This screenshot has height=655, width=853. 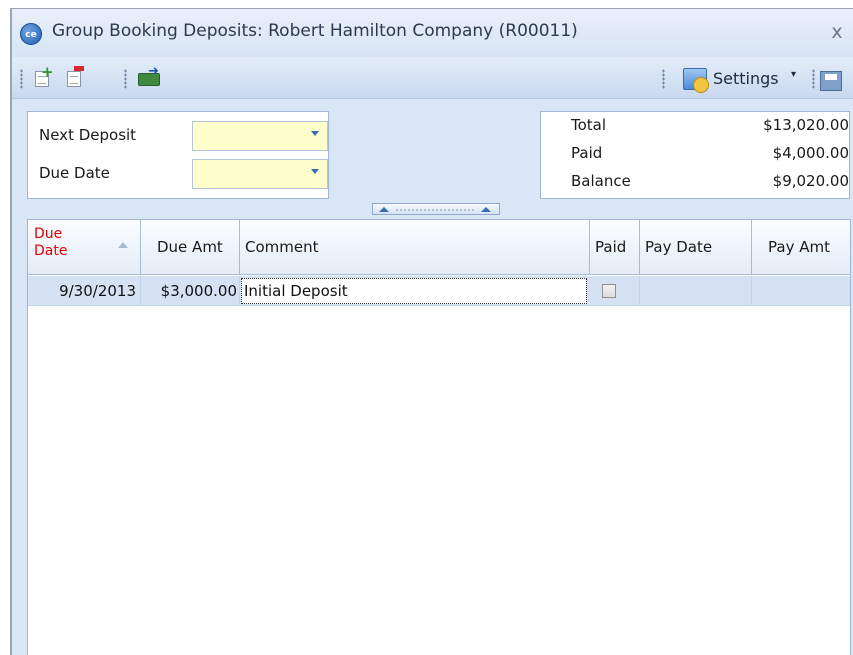 I want to click on column-header-pay-date: Pay Date, so click(x=696, y=247).